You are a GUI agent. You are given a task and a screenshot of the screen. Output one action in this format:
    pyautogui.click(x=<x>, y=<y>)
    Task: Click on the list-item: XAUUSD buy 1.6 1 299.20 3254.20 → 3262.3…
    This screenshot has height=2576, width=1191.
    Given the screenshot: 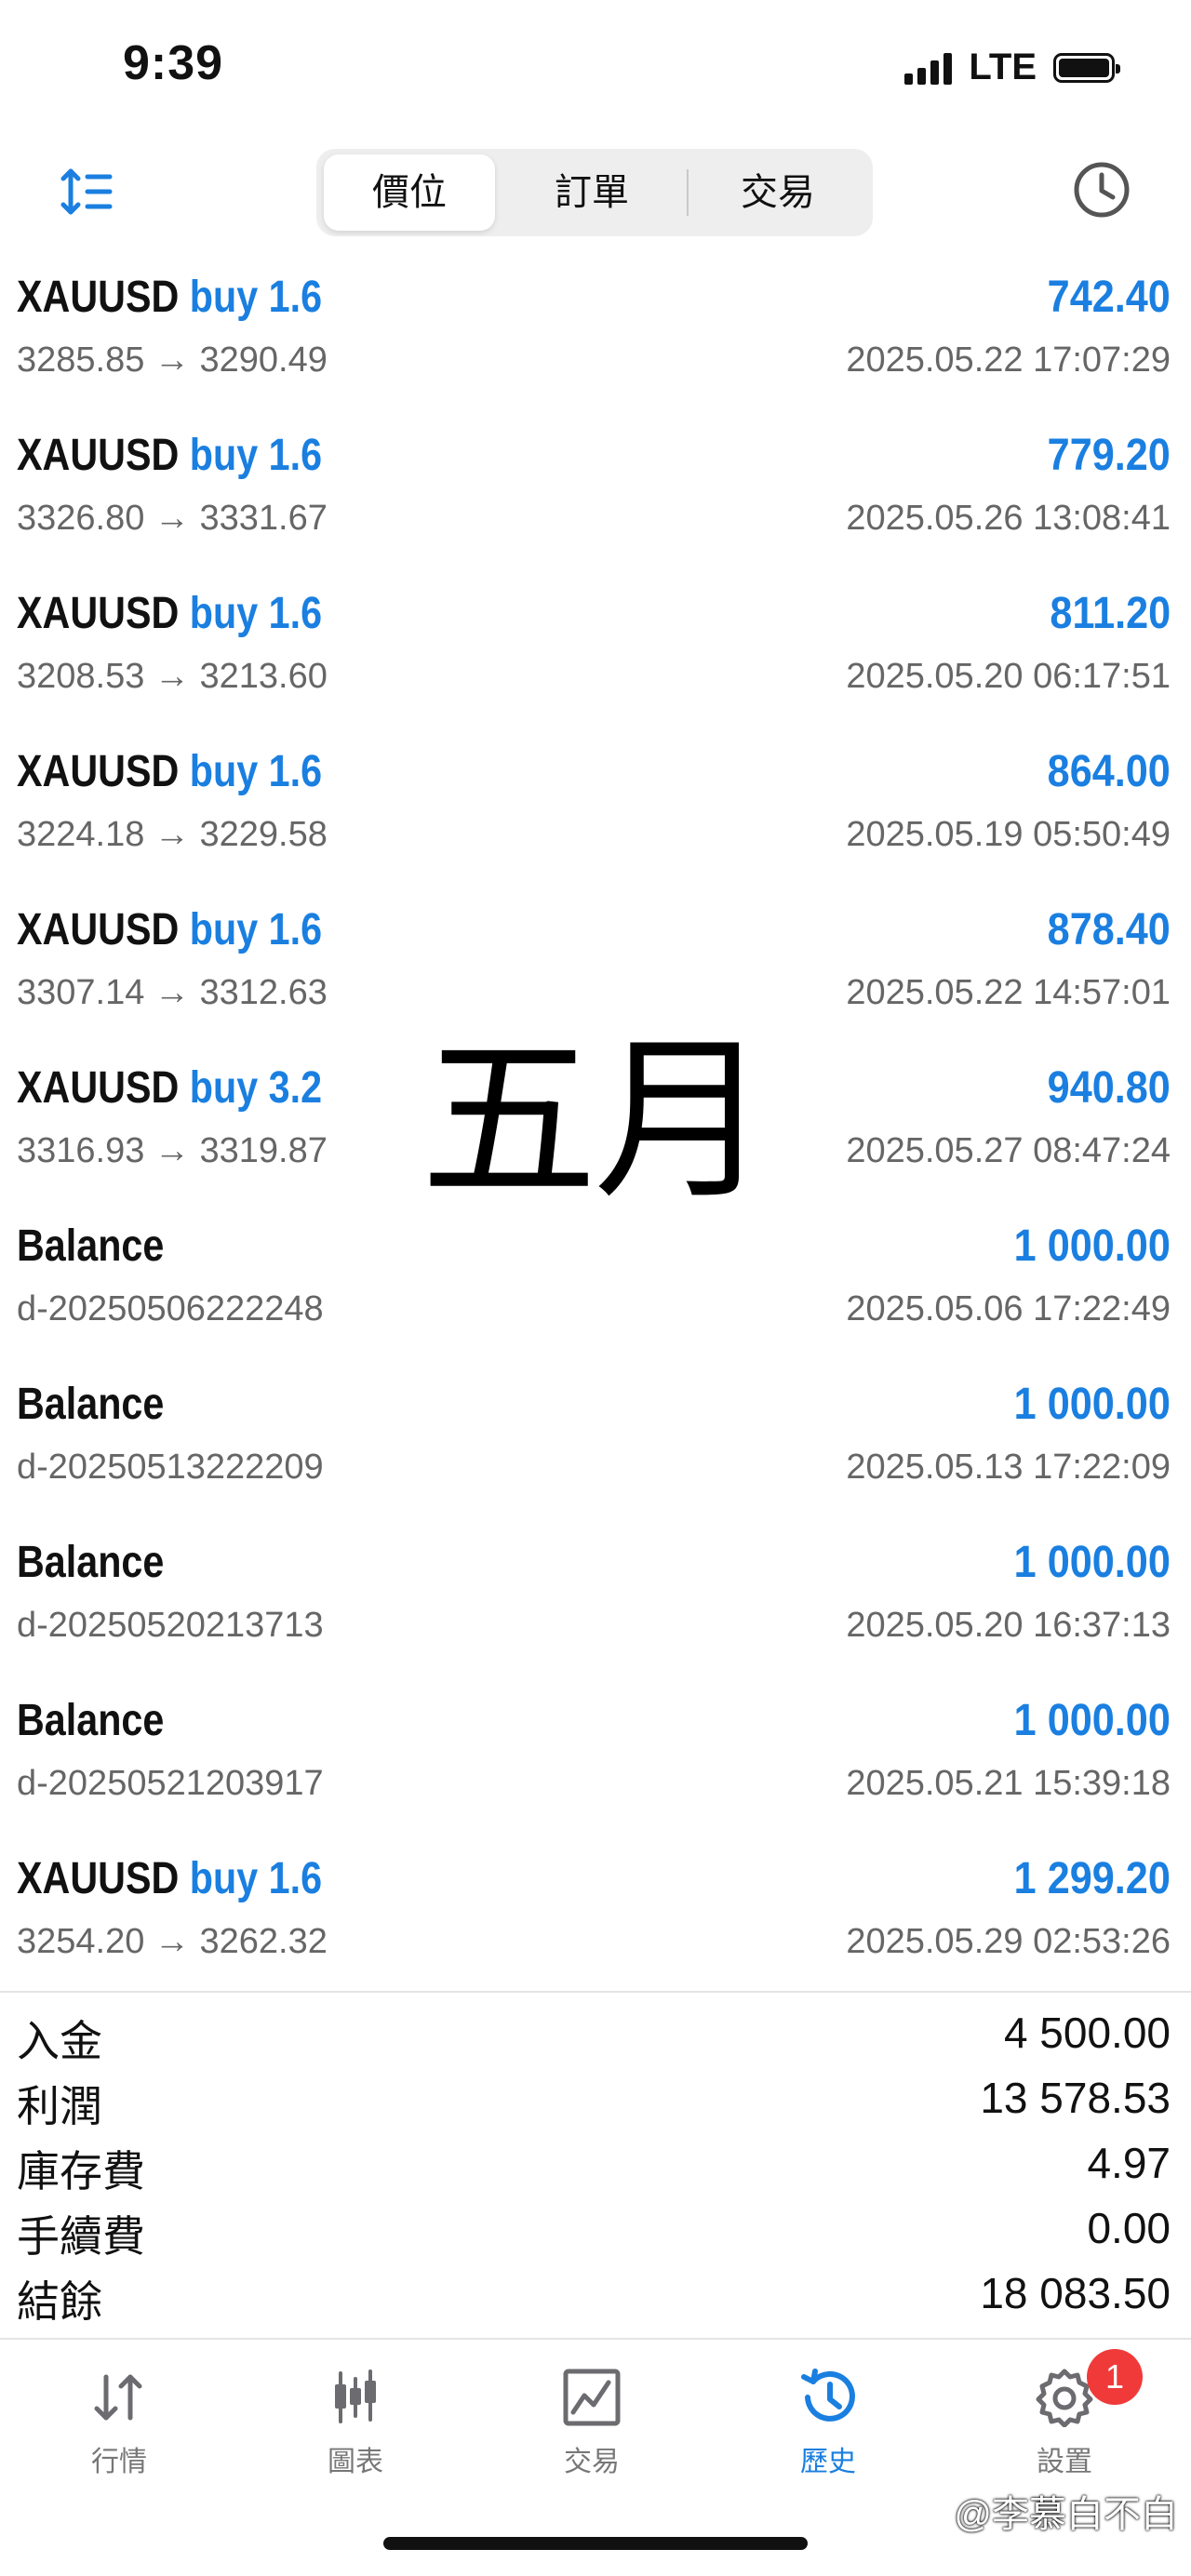 What is the action you would take?
    pyautogui.click(x=595, y=1915)
    